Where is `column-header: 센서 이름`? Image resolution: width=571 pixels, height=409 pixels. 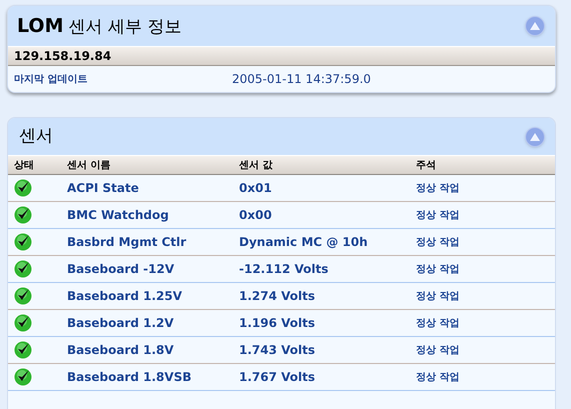
column-header: 센서 이름 is located at coordinates (89, 165).